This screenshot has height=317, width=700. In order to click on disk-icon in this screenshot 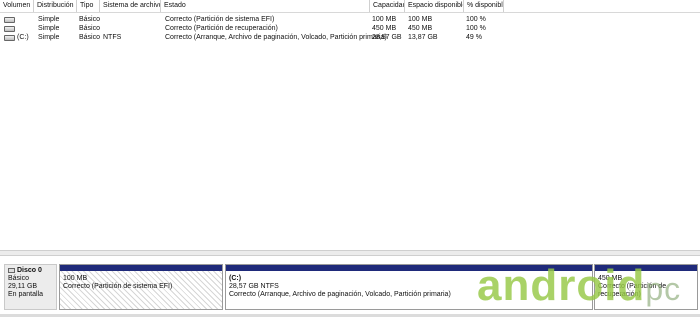, I will do `click(11, 270)`.